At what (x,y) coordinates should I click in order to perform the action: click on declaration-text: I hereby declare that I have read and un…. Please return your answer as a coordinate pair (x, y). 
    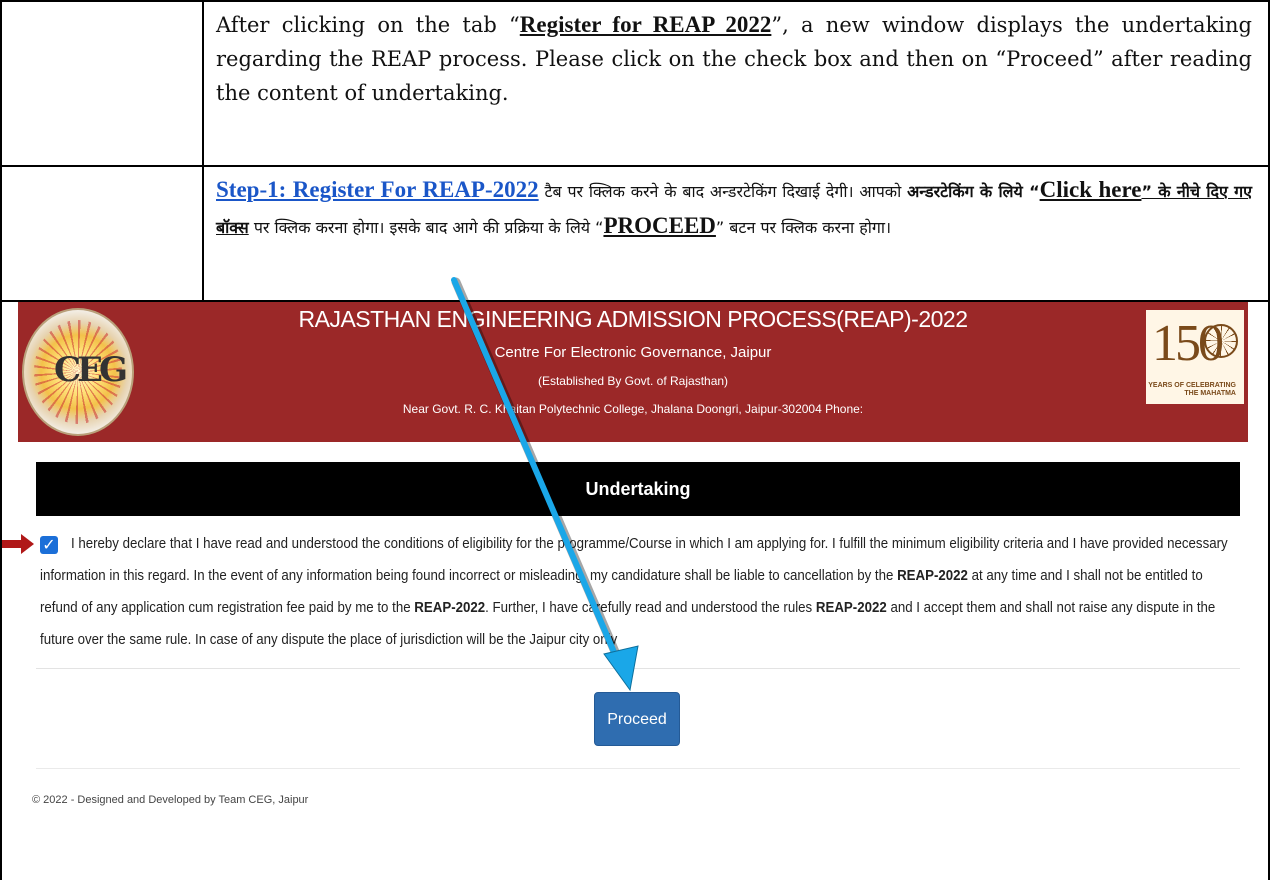
    Looking at the image, I should click on (639, 592).